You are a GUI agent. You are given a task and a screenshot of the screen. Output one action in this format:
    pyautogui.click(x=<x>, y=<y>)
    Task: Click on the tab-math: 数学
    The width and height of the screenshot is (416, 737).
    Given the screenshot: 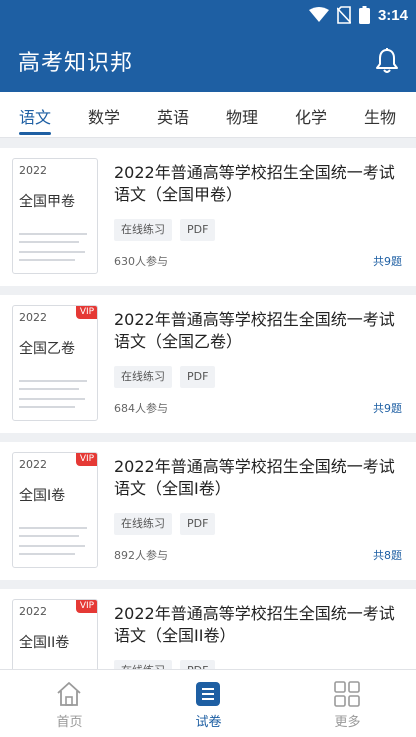 What is the action you would take?
    pyautogui.click(x=104, y=116)
    